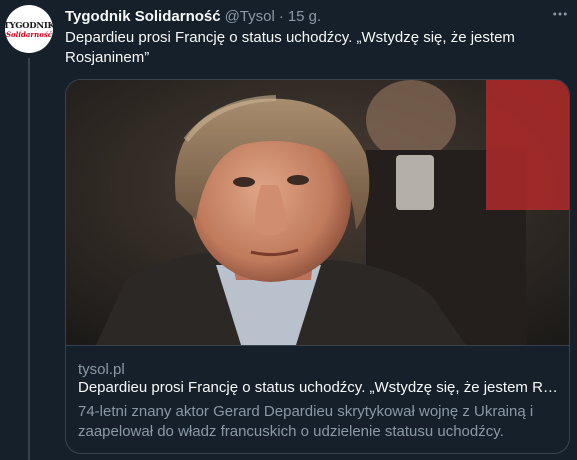 This screenshot has width=577, height=460. I want to click on avatar: TYGODNIK Solidarność, so click(29, 29).